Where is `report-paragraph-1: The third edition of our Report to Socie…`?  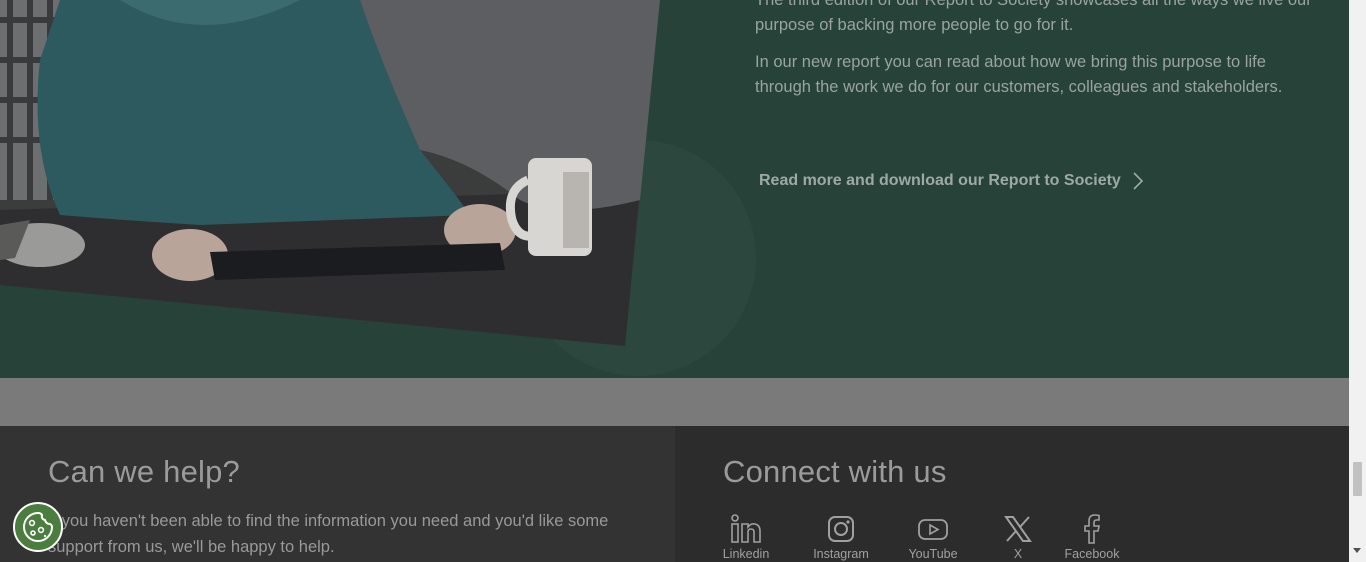
report-paragraph-1: The third edition of our Report to Socie… is located at coordinates (1033, 17).